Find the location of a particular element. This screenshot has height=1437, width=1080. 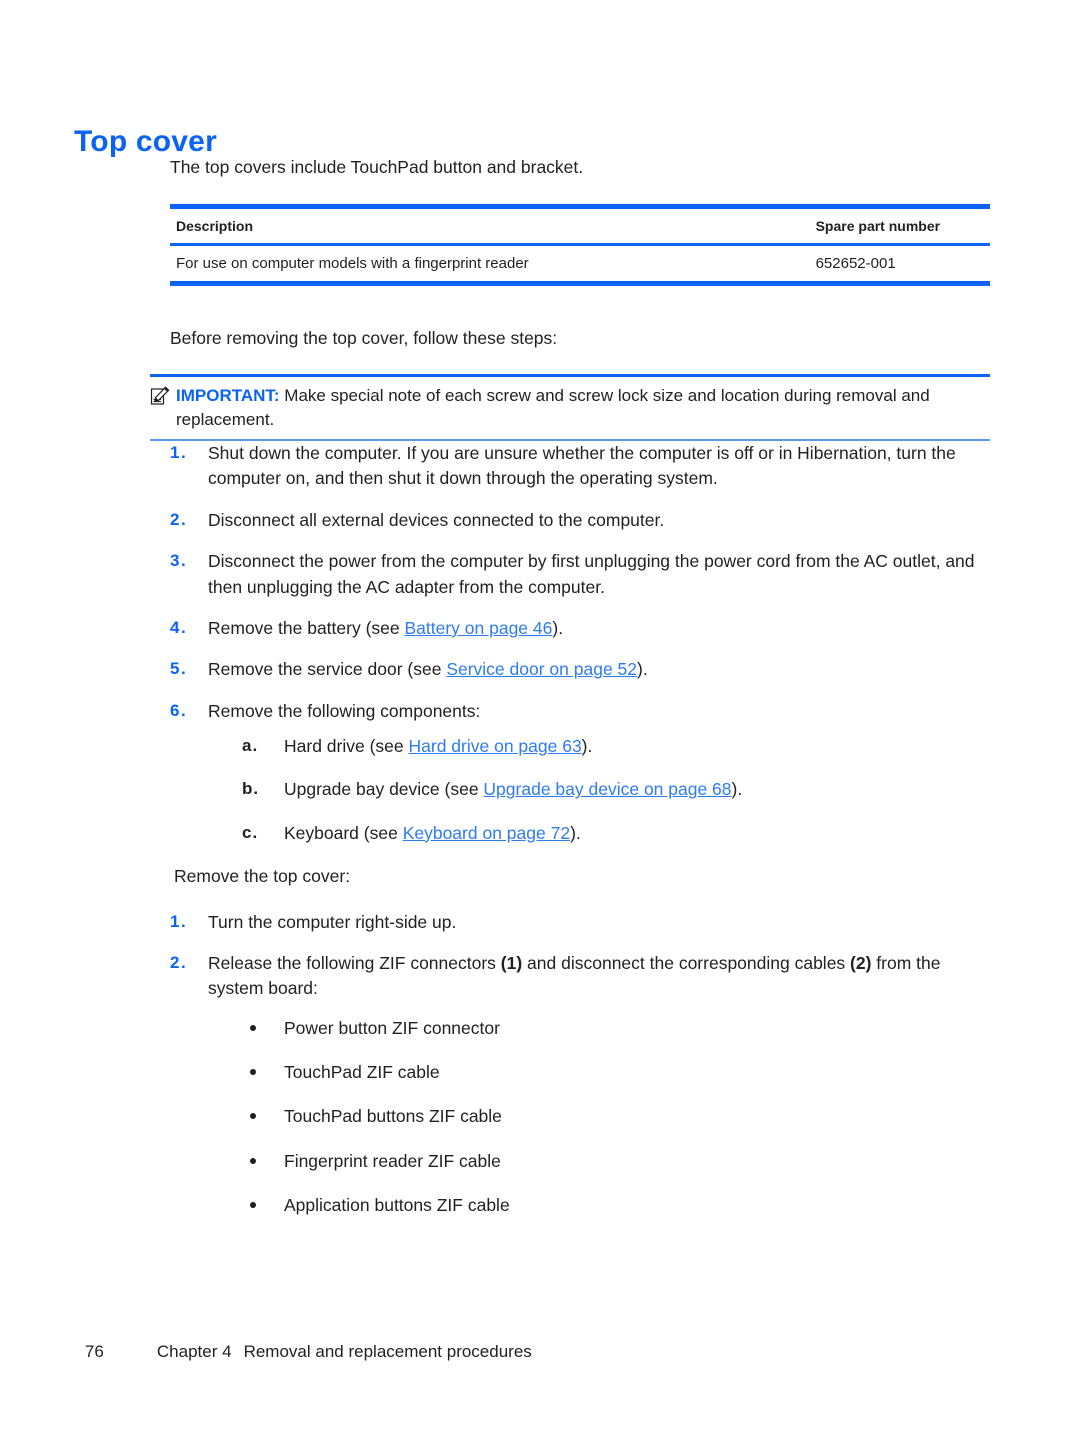

remove-top-cover-lead: Remove the top cover: is located at coordinates (262, 876).